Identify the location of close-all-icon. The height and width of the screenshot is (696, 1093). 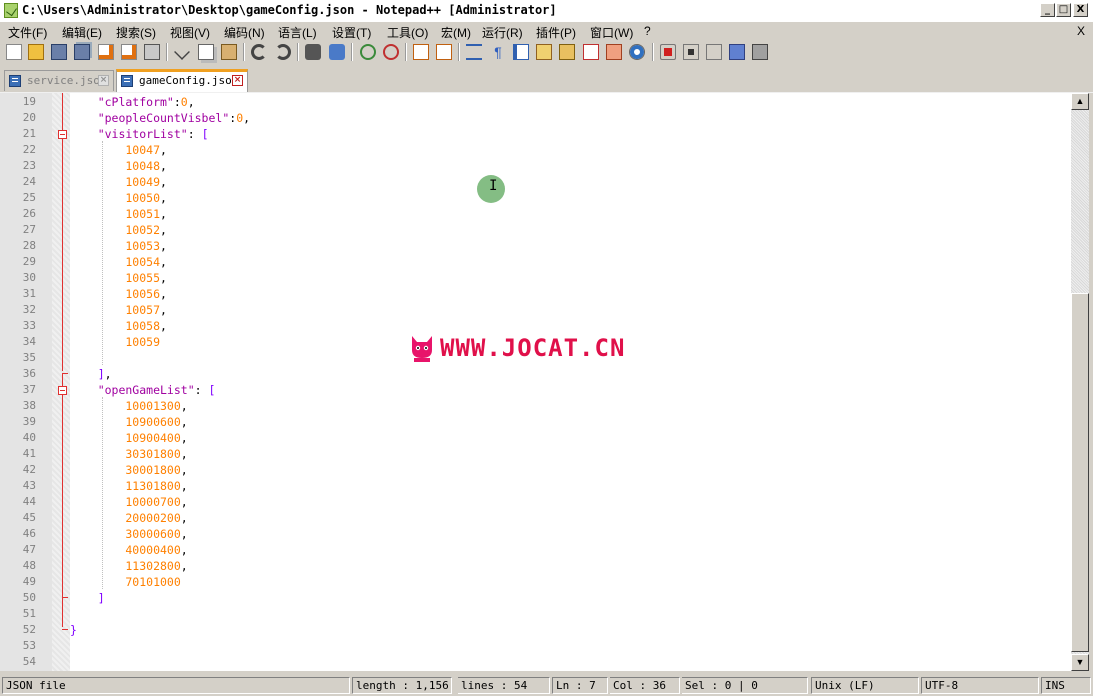
(129, 52).